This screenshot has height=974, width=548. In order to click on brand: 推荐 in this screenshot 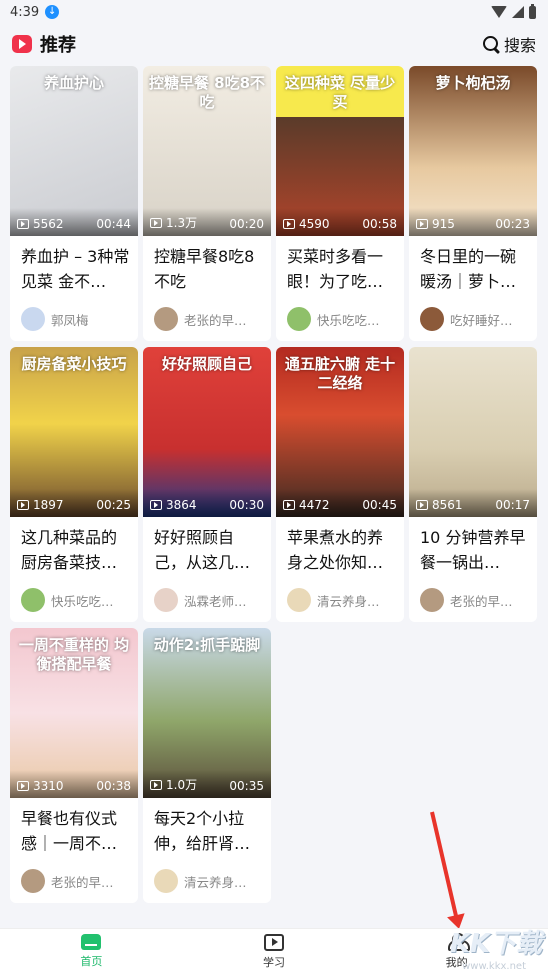, I will do `click(44, 44)`.